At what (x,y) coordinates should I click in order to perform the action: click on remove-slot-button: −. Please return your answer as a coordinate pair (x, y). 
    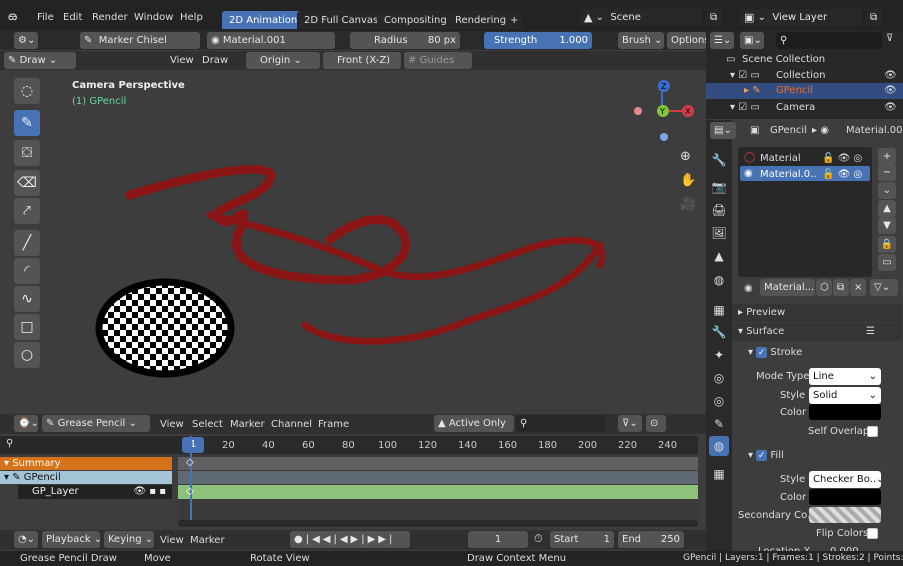
    Looking at the image, I should click on (887, 172).